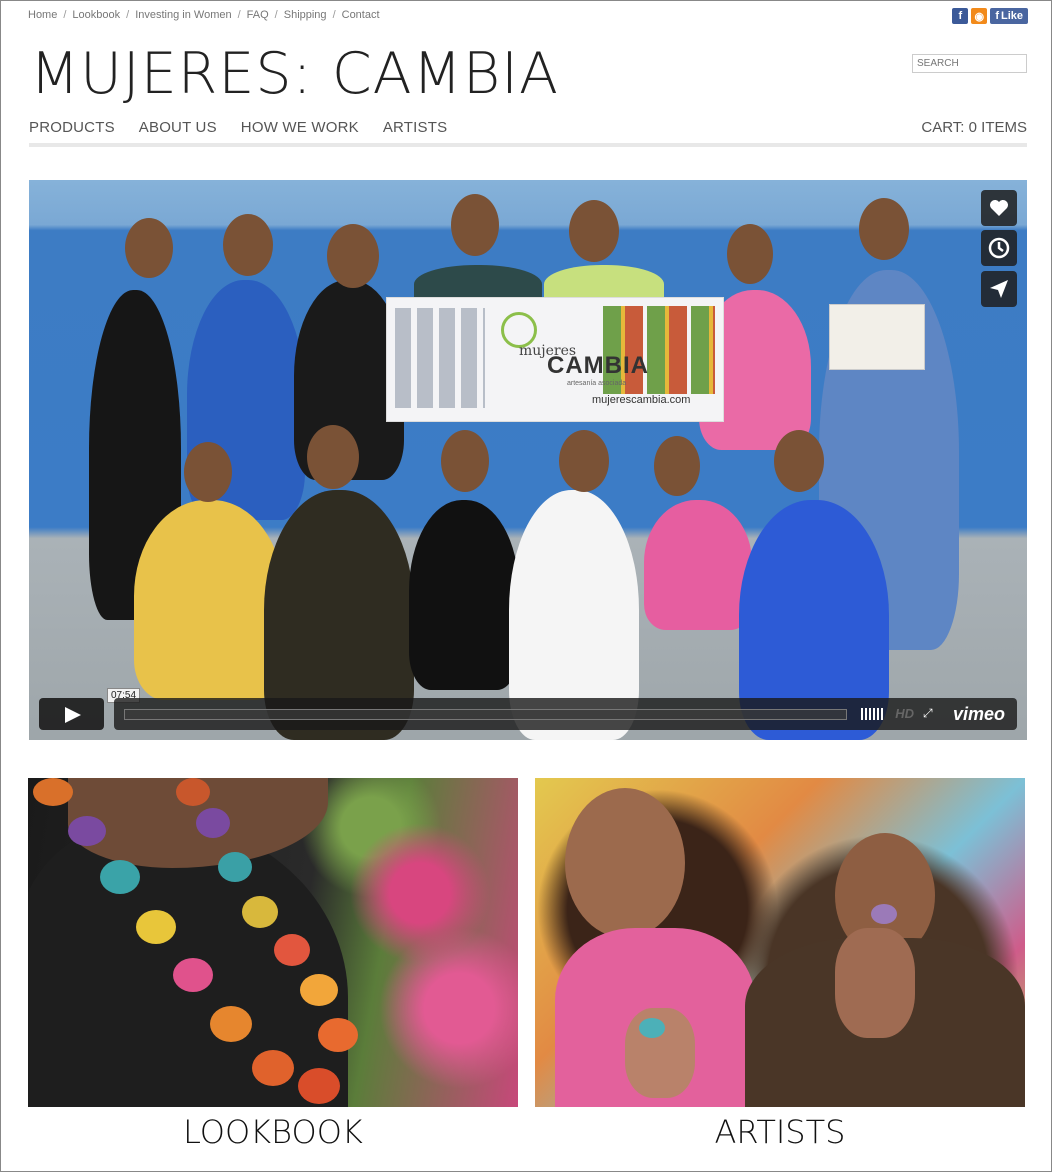  What do you see at coordinates (969, 63) in the screenshot?
I see `search-input` at bounding box center [969, 63].